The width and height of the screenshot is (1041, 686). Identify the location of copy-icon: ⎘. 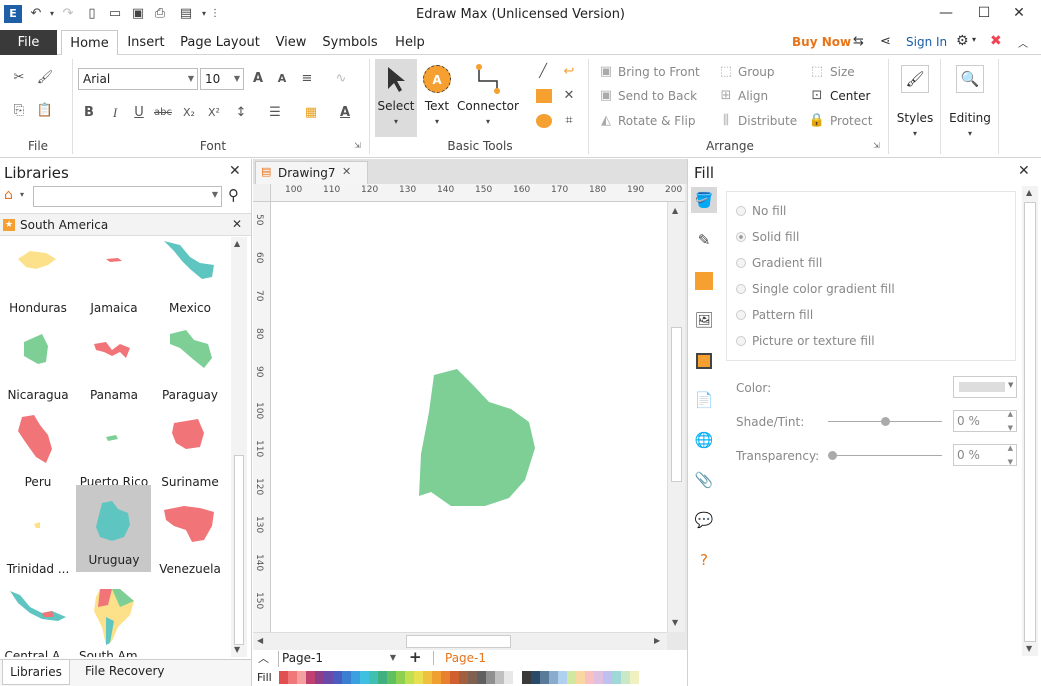
(19, 111).